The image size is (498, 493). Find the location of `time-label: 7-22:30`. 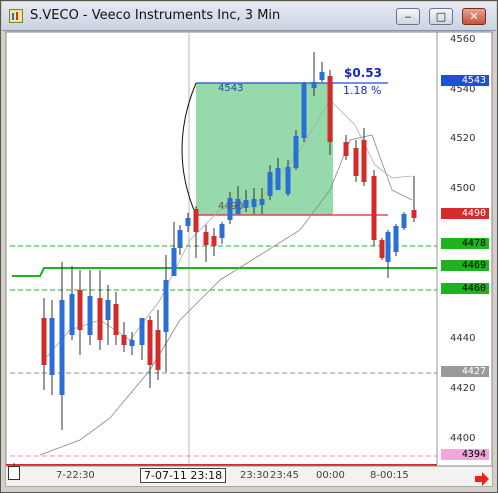

time-label: 7-22:30 is located at coordinates (75, 475).